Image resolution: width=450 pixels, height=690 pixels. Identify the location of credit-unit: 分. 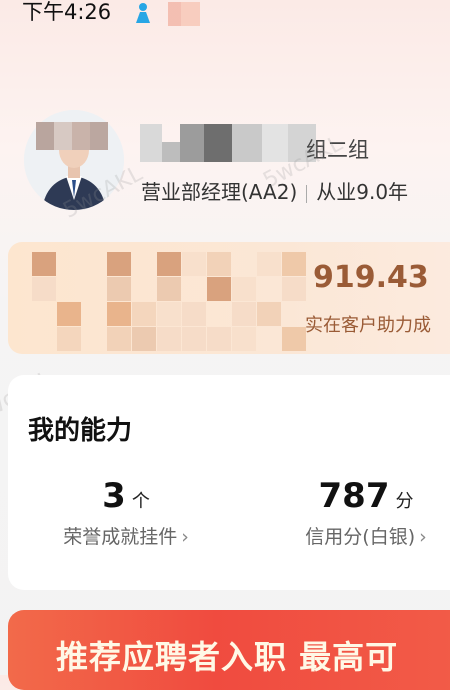
(404, 501).